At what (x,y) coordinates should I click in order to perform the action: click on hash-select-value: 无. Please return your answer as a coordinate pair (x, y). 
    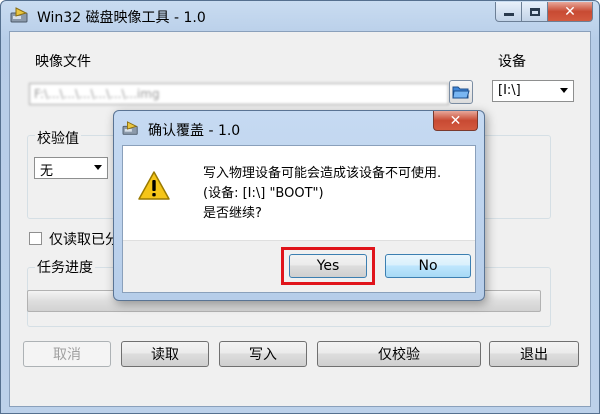
    Looking at the image, I should click on (47, 171).